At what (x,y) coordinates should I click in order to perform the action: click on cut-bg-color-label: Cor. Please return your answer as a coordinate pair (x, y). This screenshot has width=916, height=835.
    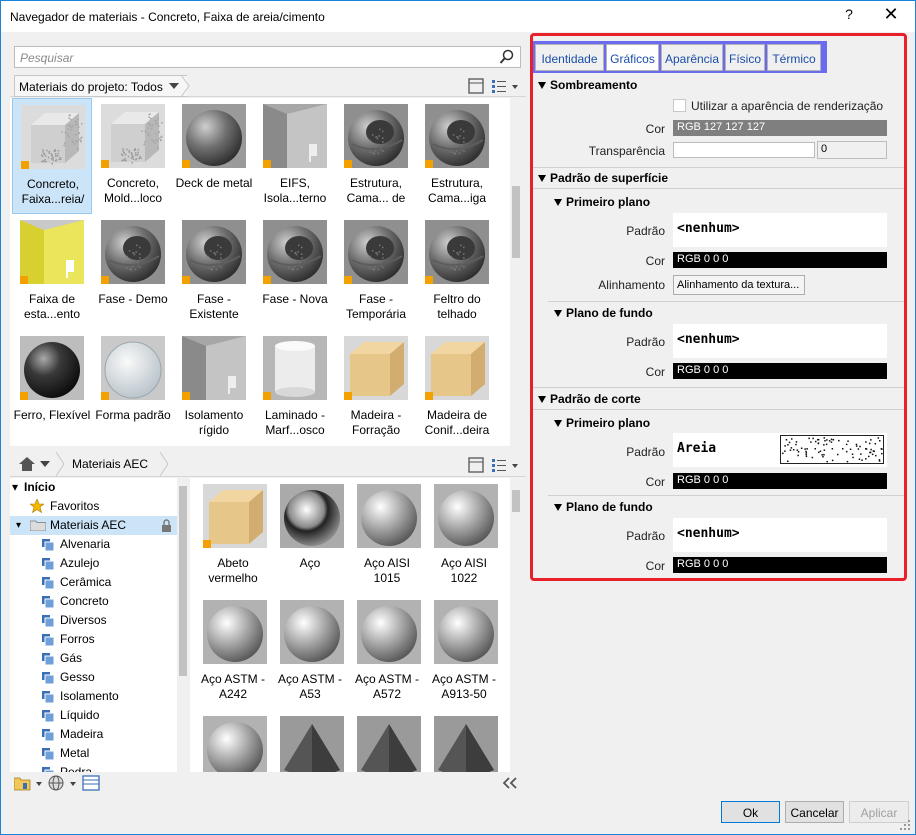
    Looking at the image, I should click on (655, 566).